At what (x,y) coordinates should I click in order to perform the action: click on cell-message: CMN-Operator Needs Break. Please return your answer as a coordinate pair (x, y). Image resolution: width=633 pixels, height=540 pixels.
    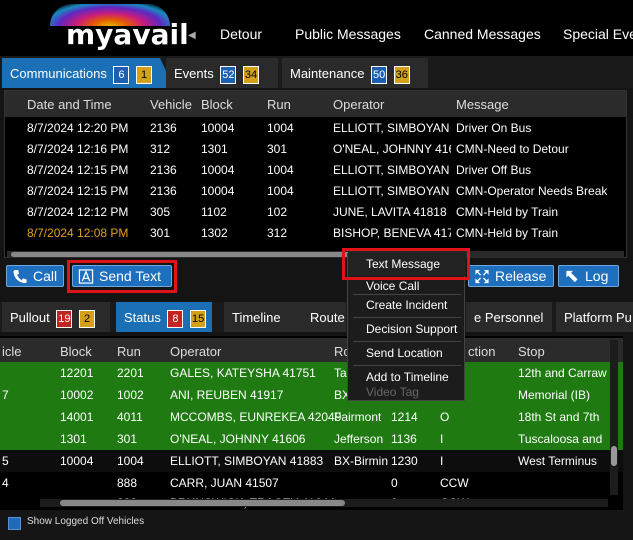
    Looking at the image, I should click on (532, 191).